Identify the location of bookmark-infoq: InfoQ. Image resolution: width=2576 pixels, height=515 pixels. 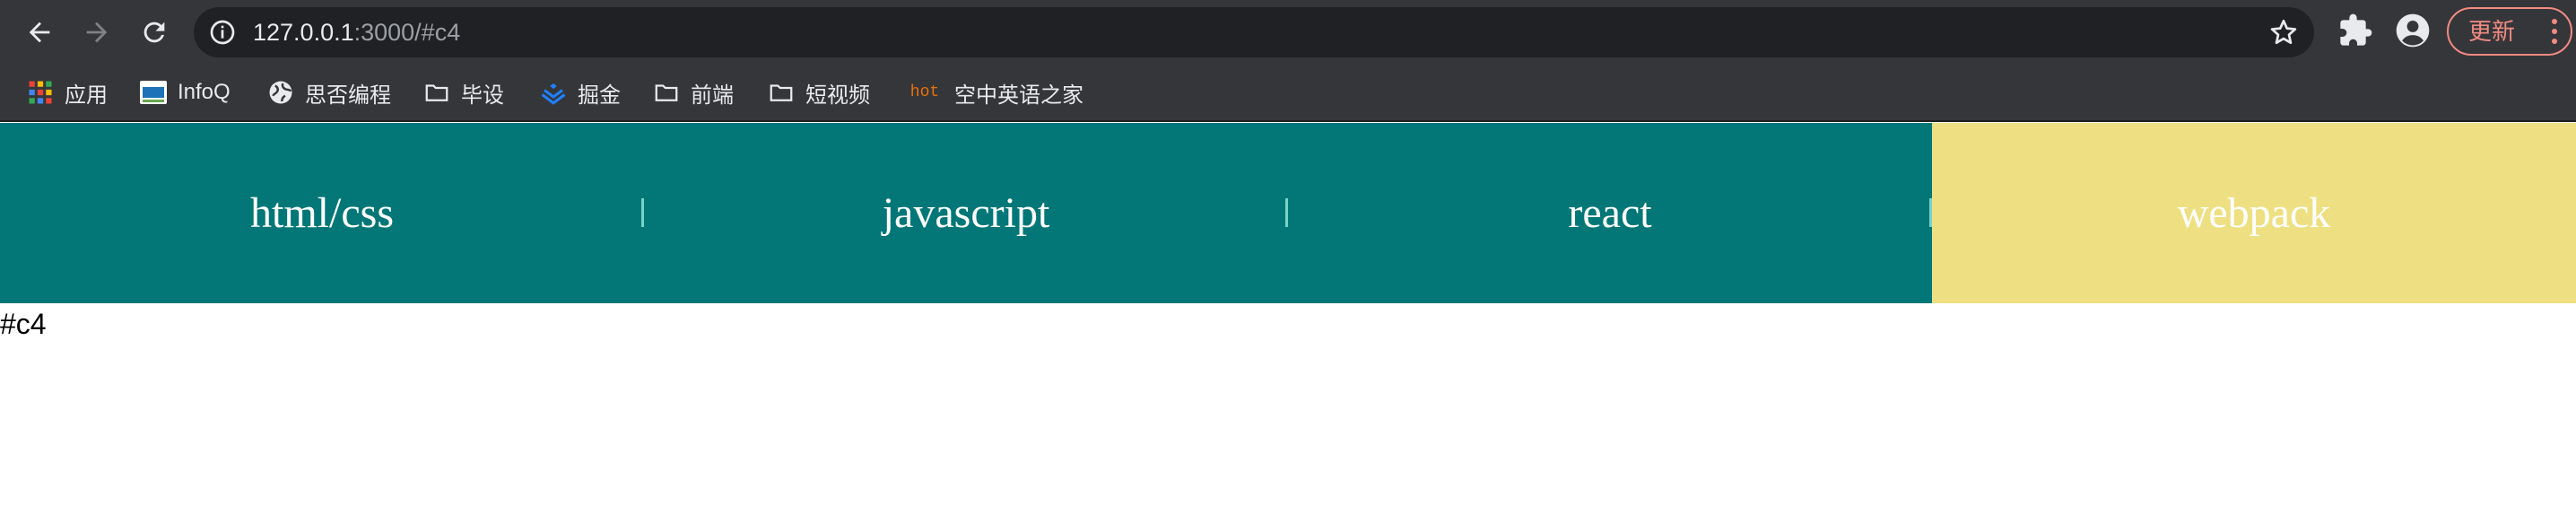
(185, 92).